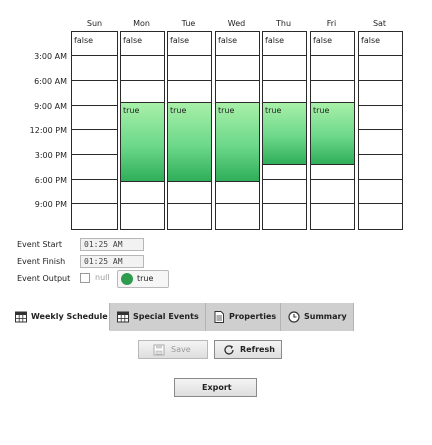 This screenshot has height=445, width=432. I want to click on tab-weekly-schedule: Weekly Schedule, so click(59, 317).